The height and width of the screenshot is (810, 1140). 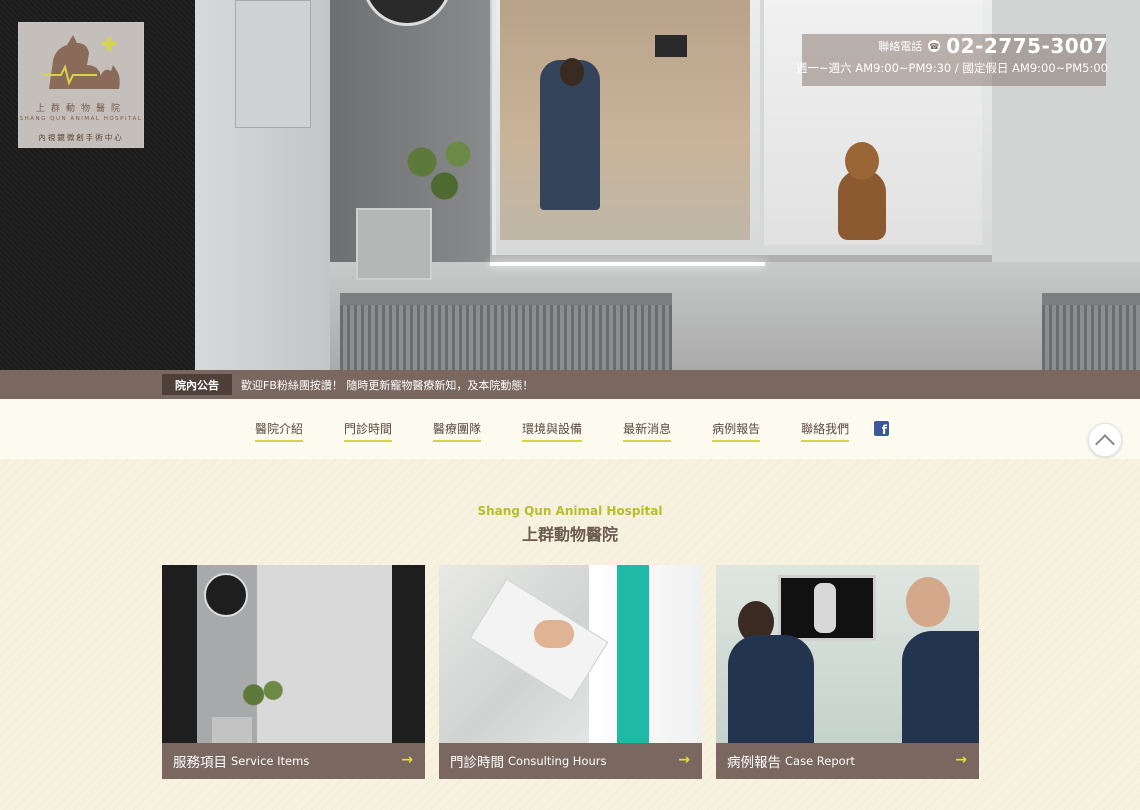 I want to click on card-title-en: Consulting Hours, so click(x=557, y=761).